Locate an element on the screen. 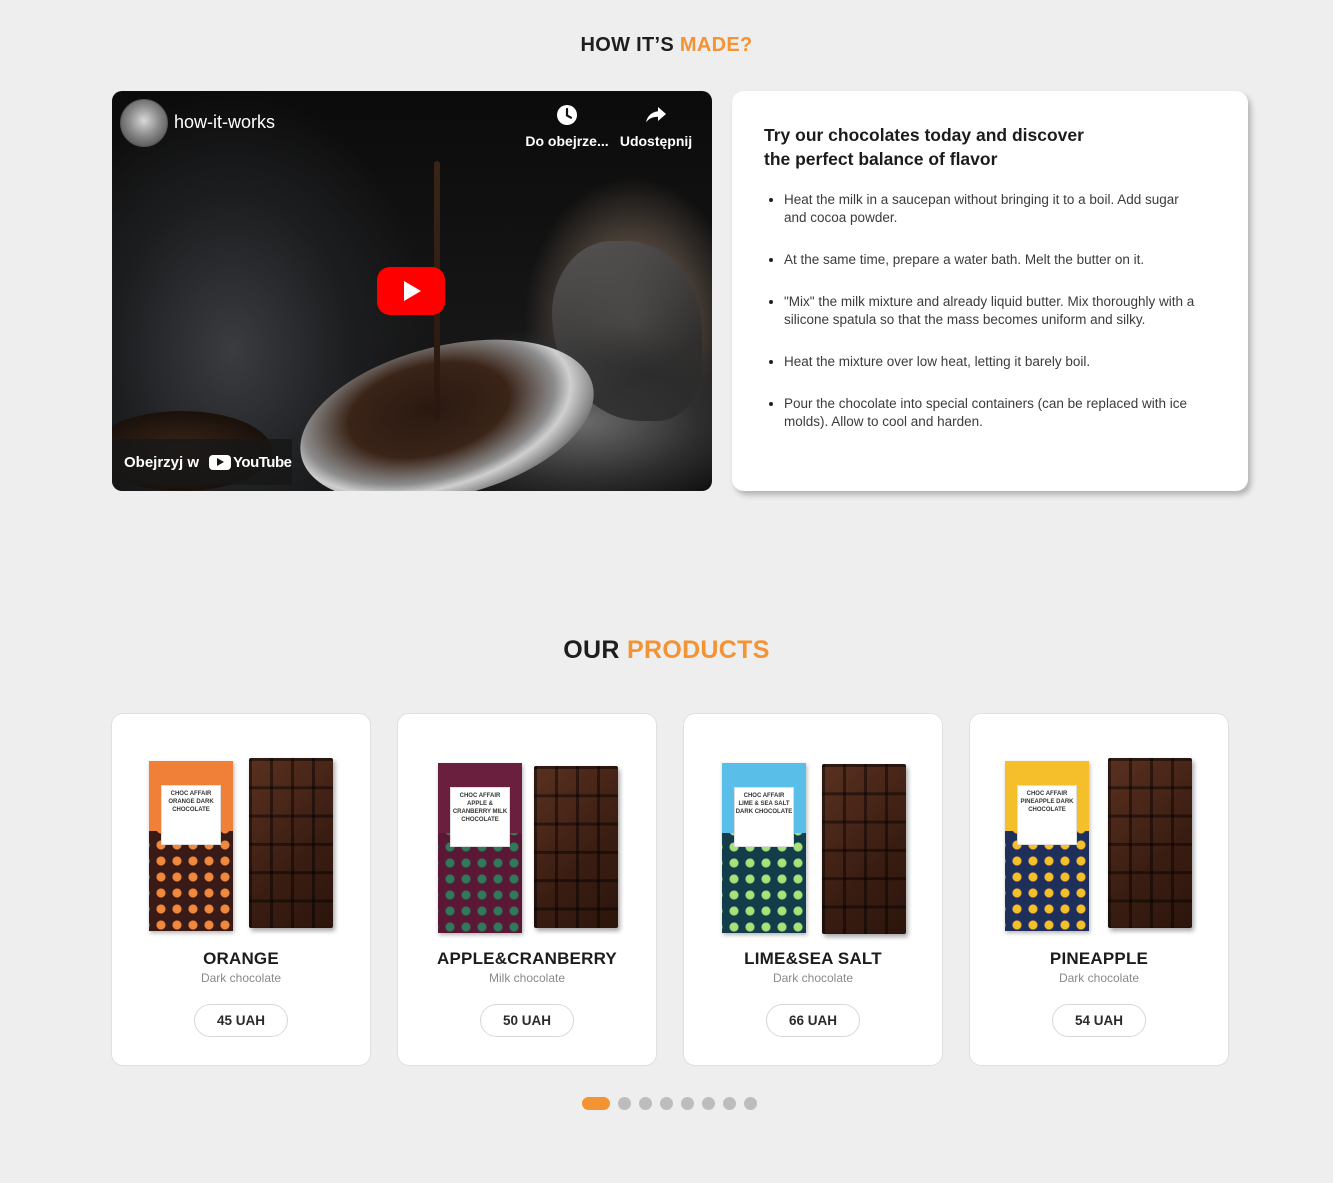 Image resolution: width=1333 pixels, height=1183 pixels. product-image: CHOC AFFAIR ORANGE DARK CHOCOLATE is located at coordinates (242, 848).